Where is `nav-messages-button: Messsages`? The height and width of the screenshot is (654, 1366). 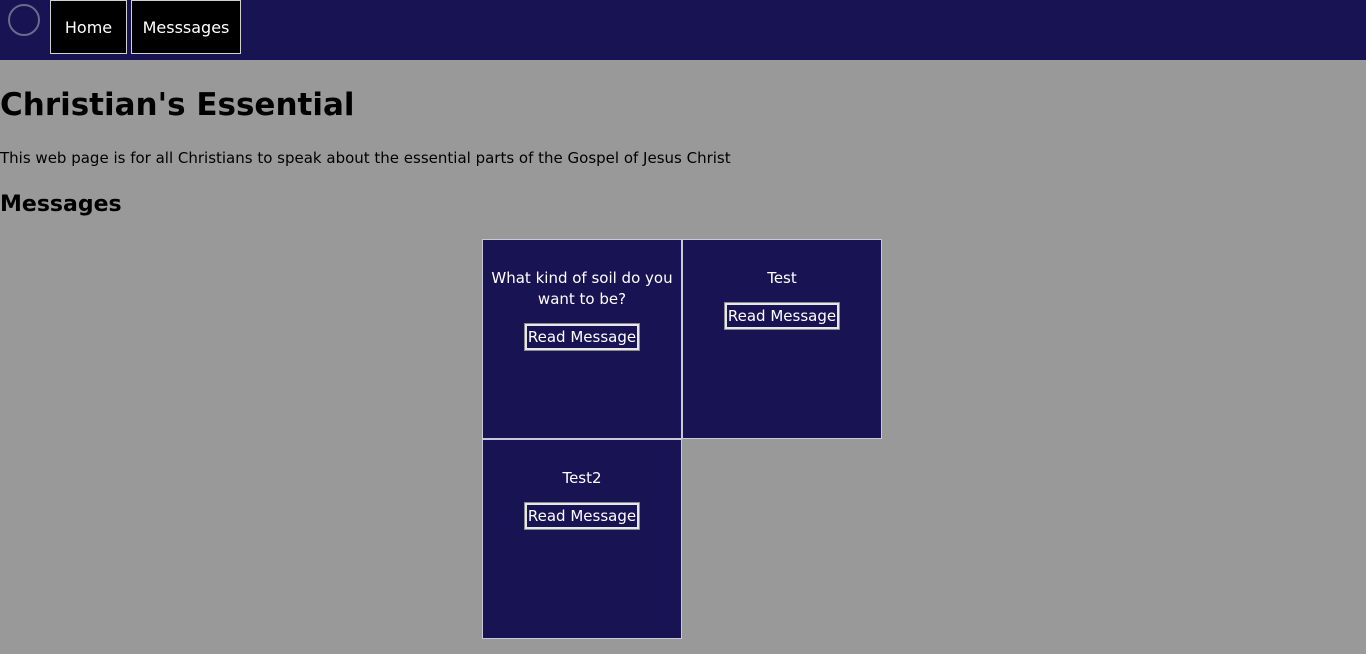
nav-messages-button: Messsages is located at coordinates (186, 27).